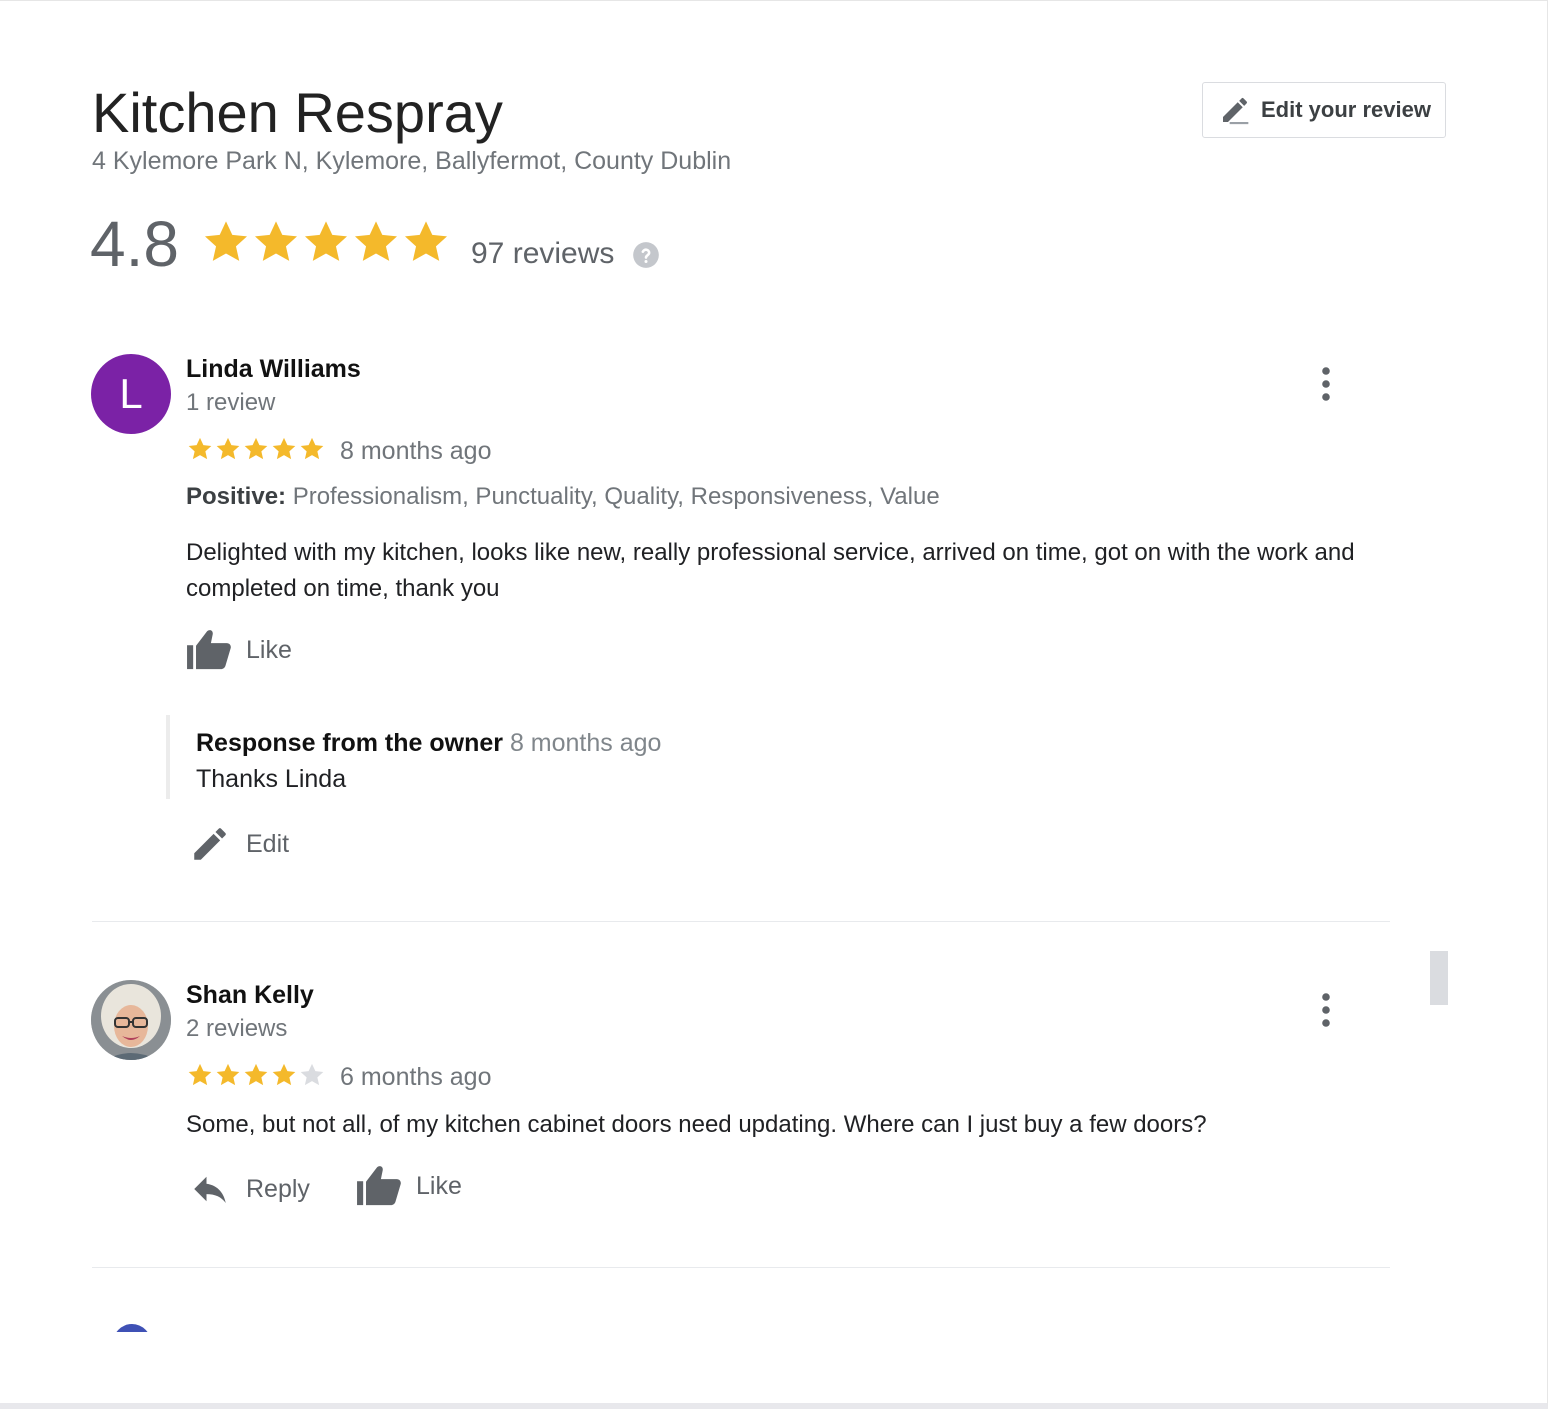 This screenshot has height=1410, width=1549. I want to click on edit-your-review-label: Edit your review, so click(1346, 109).